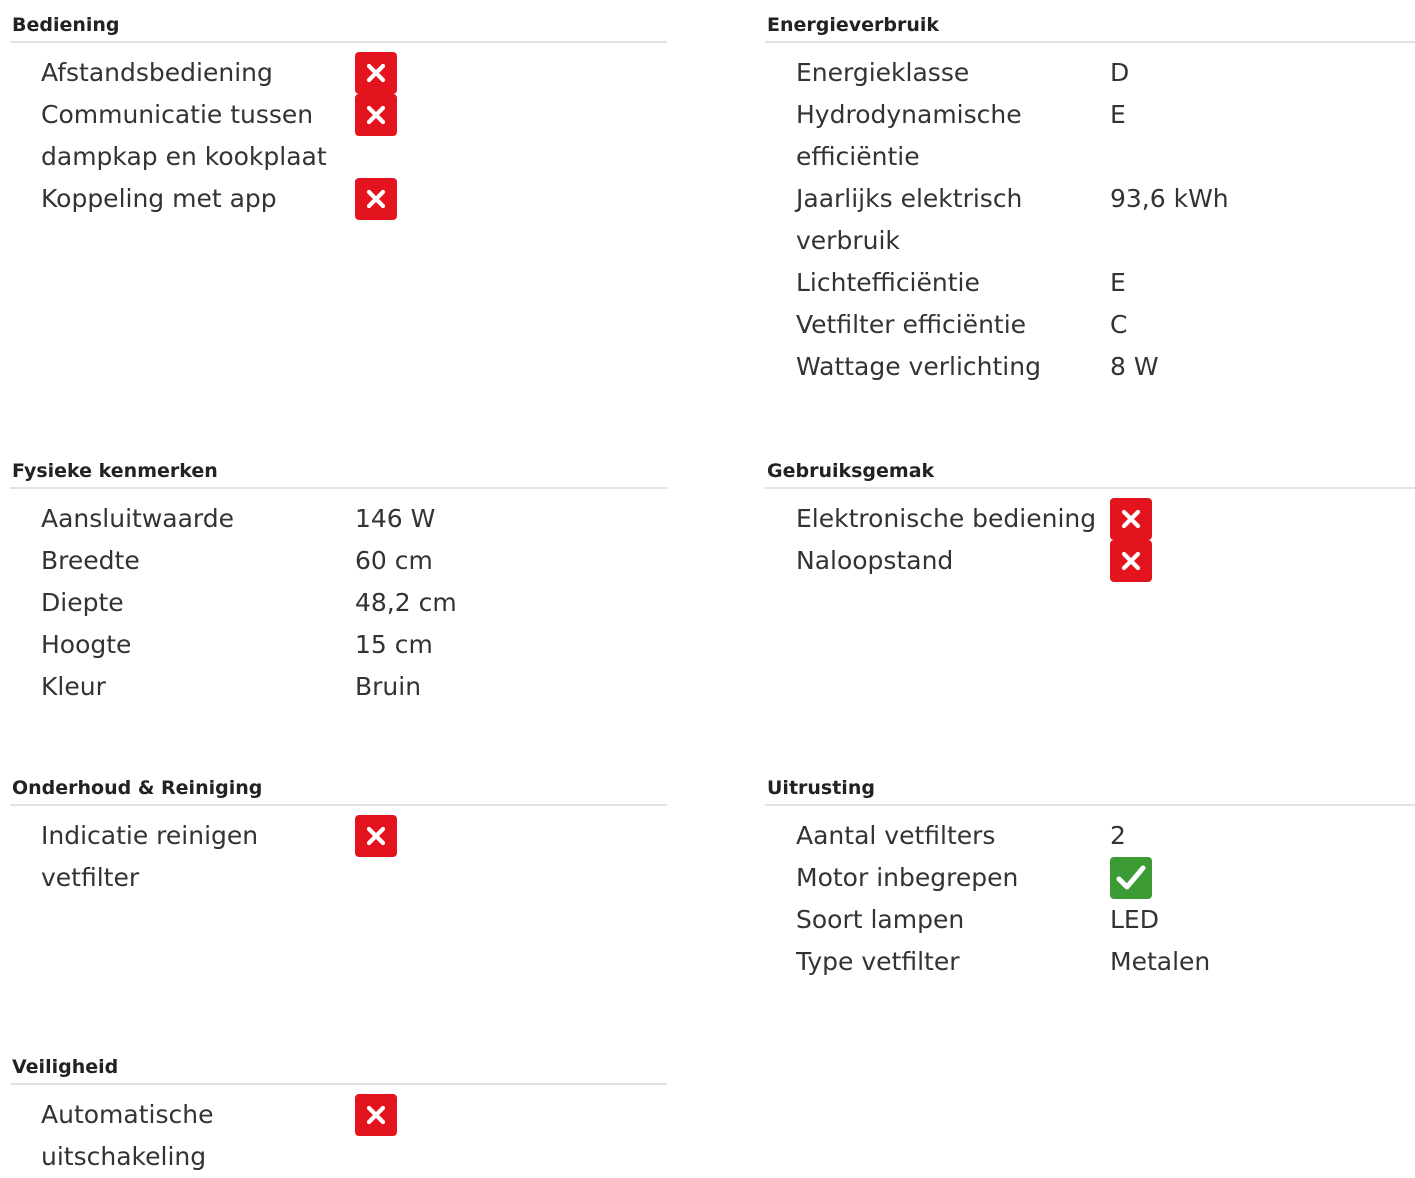 Image resolution: width=1415 pixels, height=1178 pixels. Describe the element at coordinates (1119, 324) in the screenshot. I see `spec-value: C` at that location.